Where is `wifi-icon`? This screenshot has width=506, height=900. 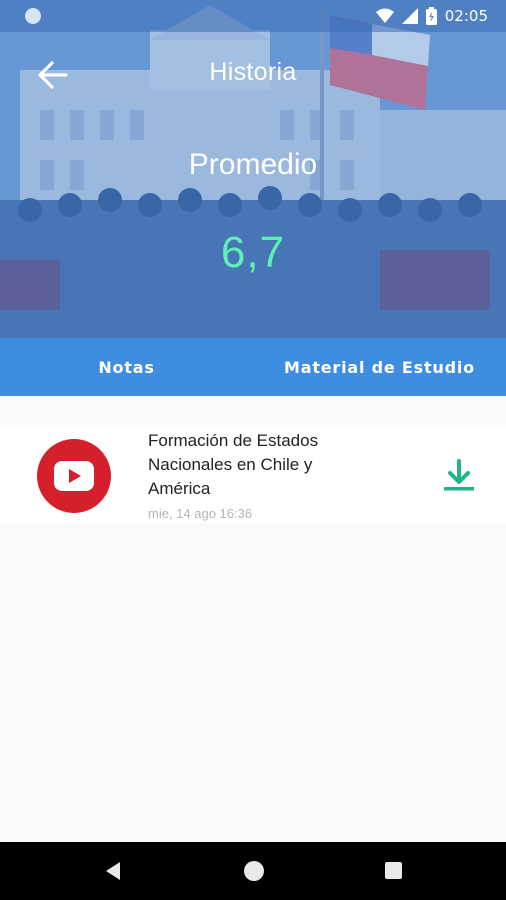 wifi-icon is located at coordinates (384, 15).